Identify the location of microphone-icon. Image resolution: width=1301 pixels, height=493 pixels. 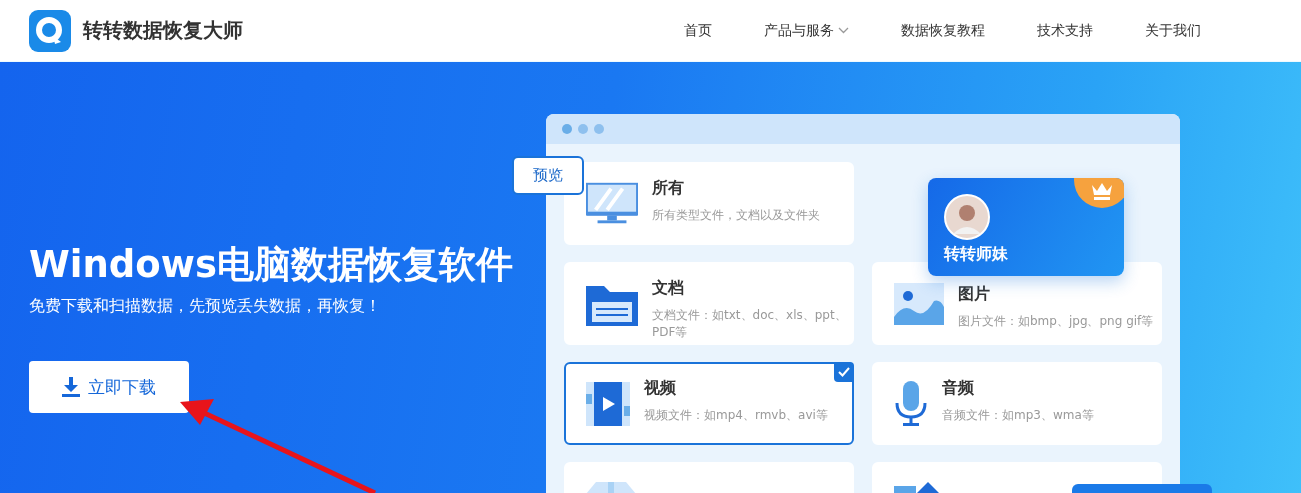
(911, 403).